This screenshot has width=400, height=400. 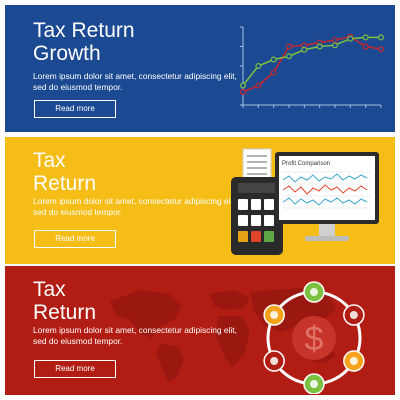 I want to click on chart-axes, so click(x=311, y=67).